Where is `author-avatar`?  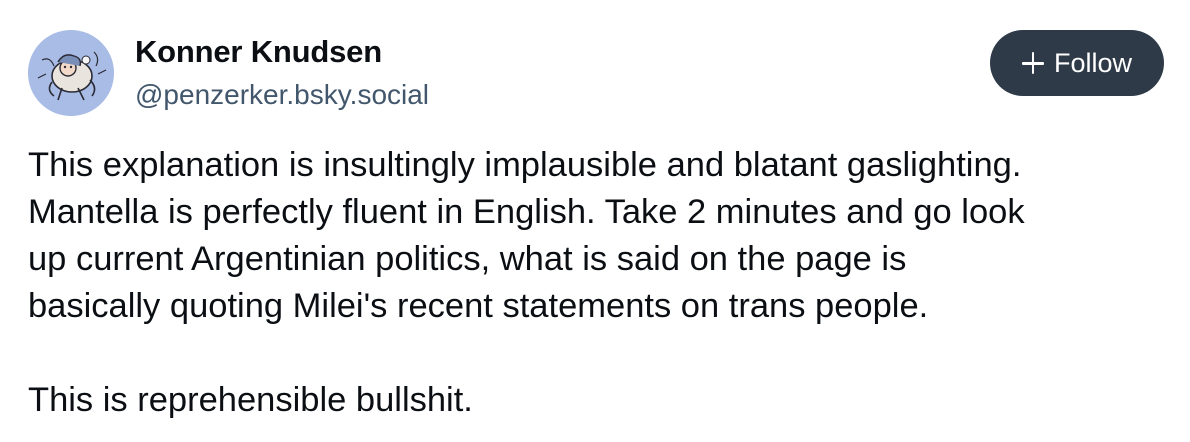 author-avatar is located at coordinates (71, 73).